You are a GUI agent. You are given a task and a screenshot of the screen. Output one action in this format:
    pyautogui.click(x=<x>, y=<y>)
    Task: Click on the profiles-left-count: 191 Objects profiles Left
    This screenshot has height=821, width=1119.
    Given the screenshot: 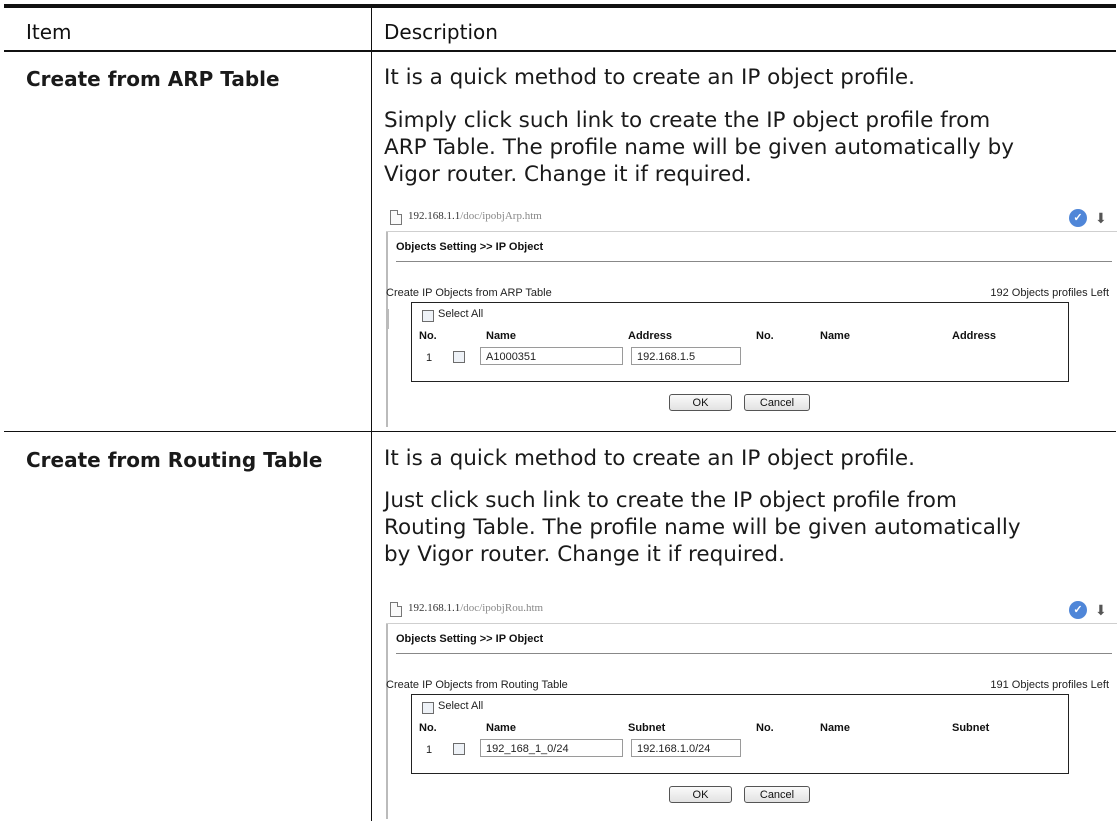 What is the action you would take?
    pyautogui.click(x=1049, y=685)
    